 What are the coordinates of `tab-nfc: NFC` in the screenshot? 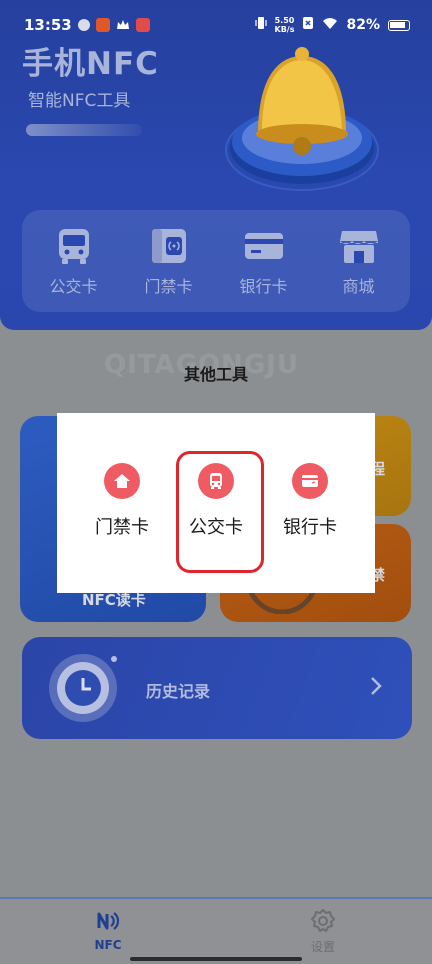 It's located at (108, 929).